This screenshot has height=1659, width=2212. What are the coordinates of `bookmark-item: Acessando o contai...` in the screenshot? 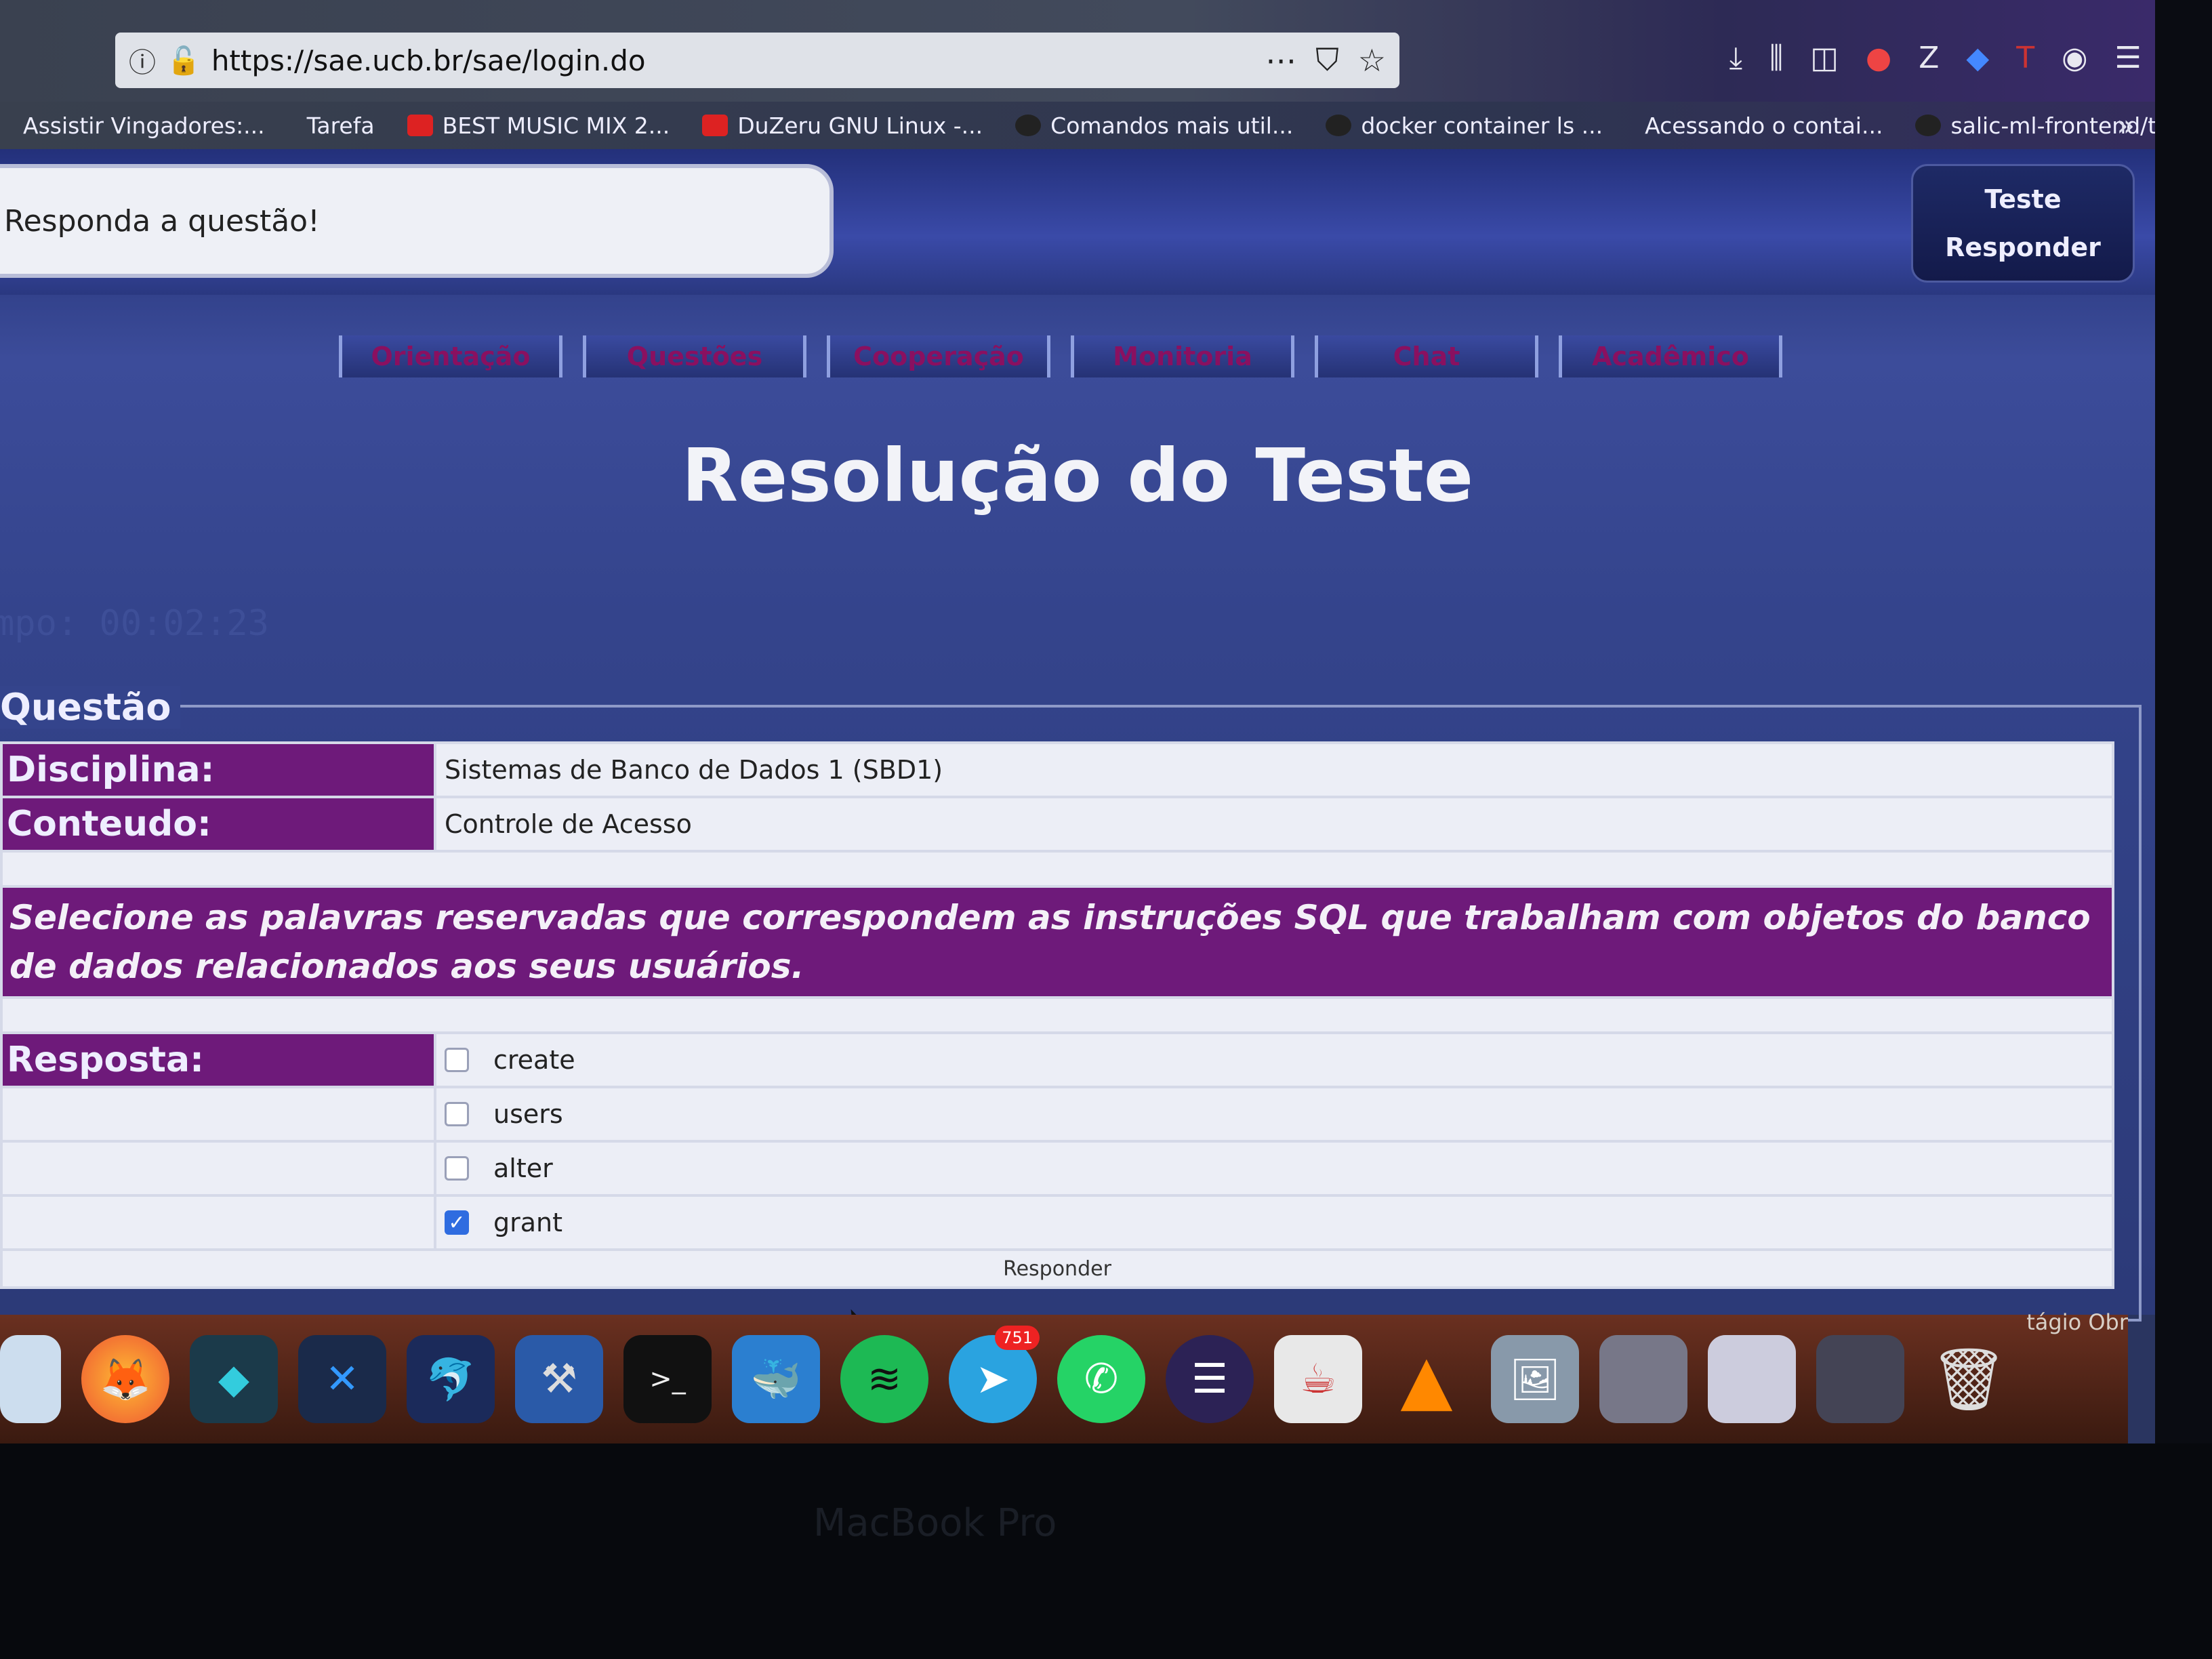 It's located at (1759, 126).